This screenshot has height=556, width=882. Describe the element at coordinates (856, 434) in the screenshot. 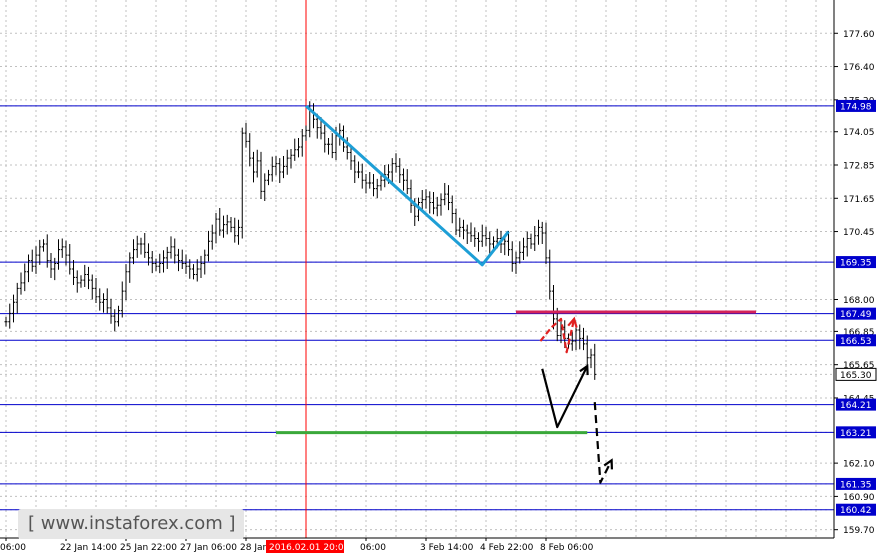

I see `level-label-163.21: 163.21` at that location.